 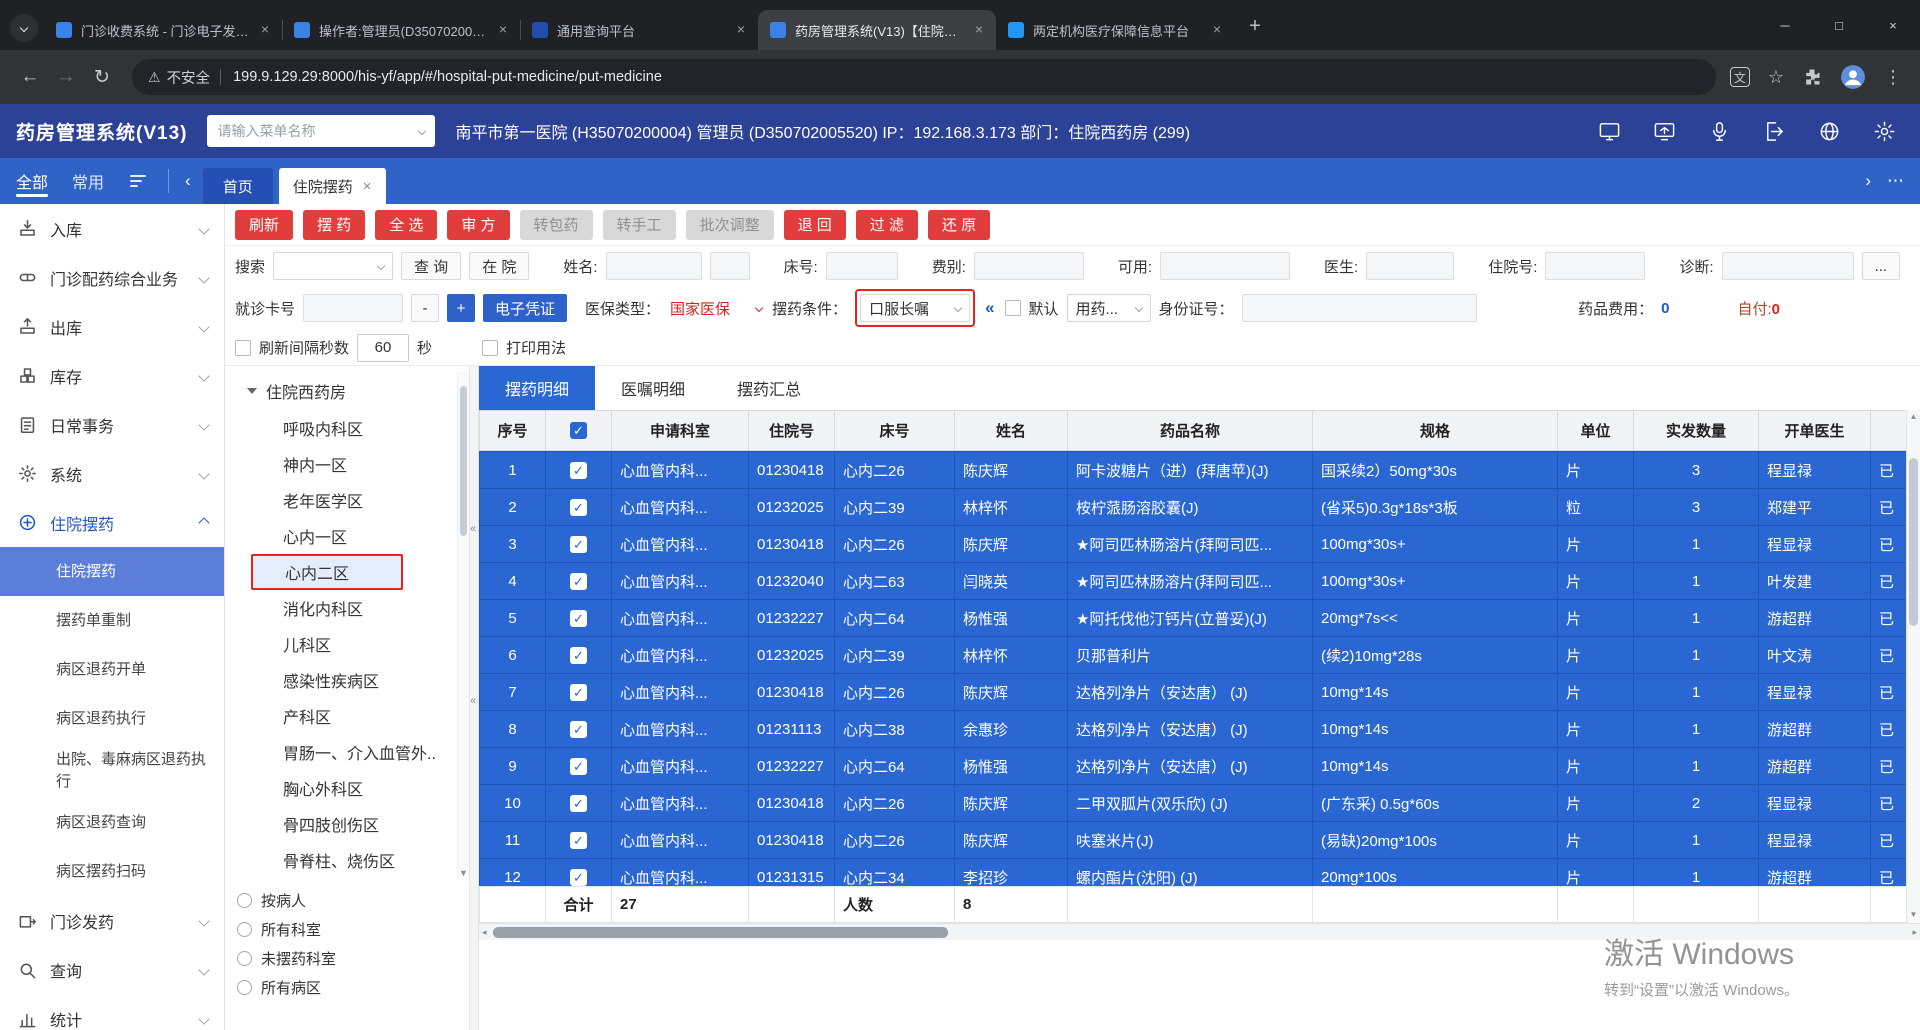 What do you see at coordinates (653, 388) in the screenshot?
I see `content-tab: 医嘱明细` at bounding box center [653, 388].